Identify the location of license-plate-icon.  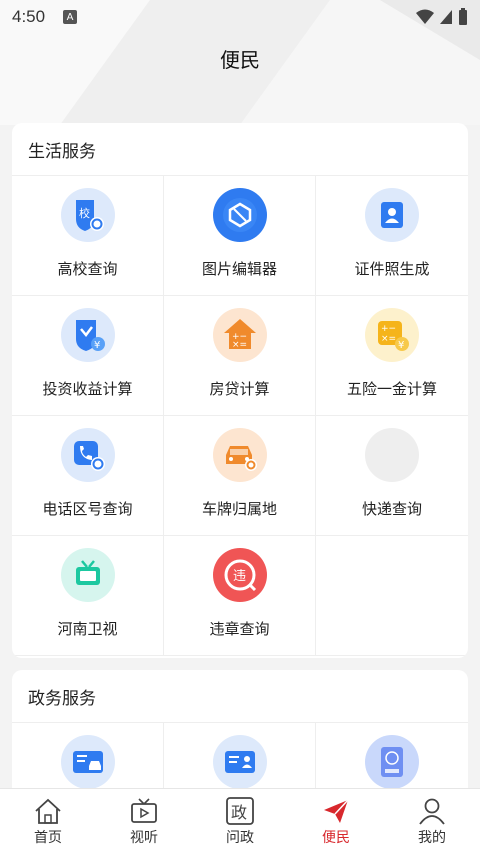
(239, 455).